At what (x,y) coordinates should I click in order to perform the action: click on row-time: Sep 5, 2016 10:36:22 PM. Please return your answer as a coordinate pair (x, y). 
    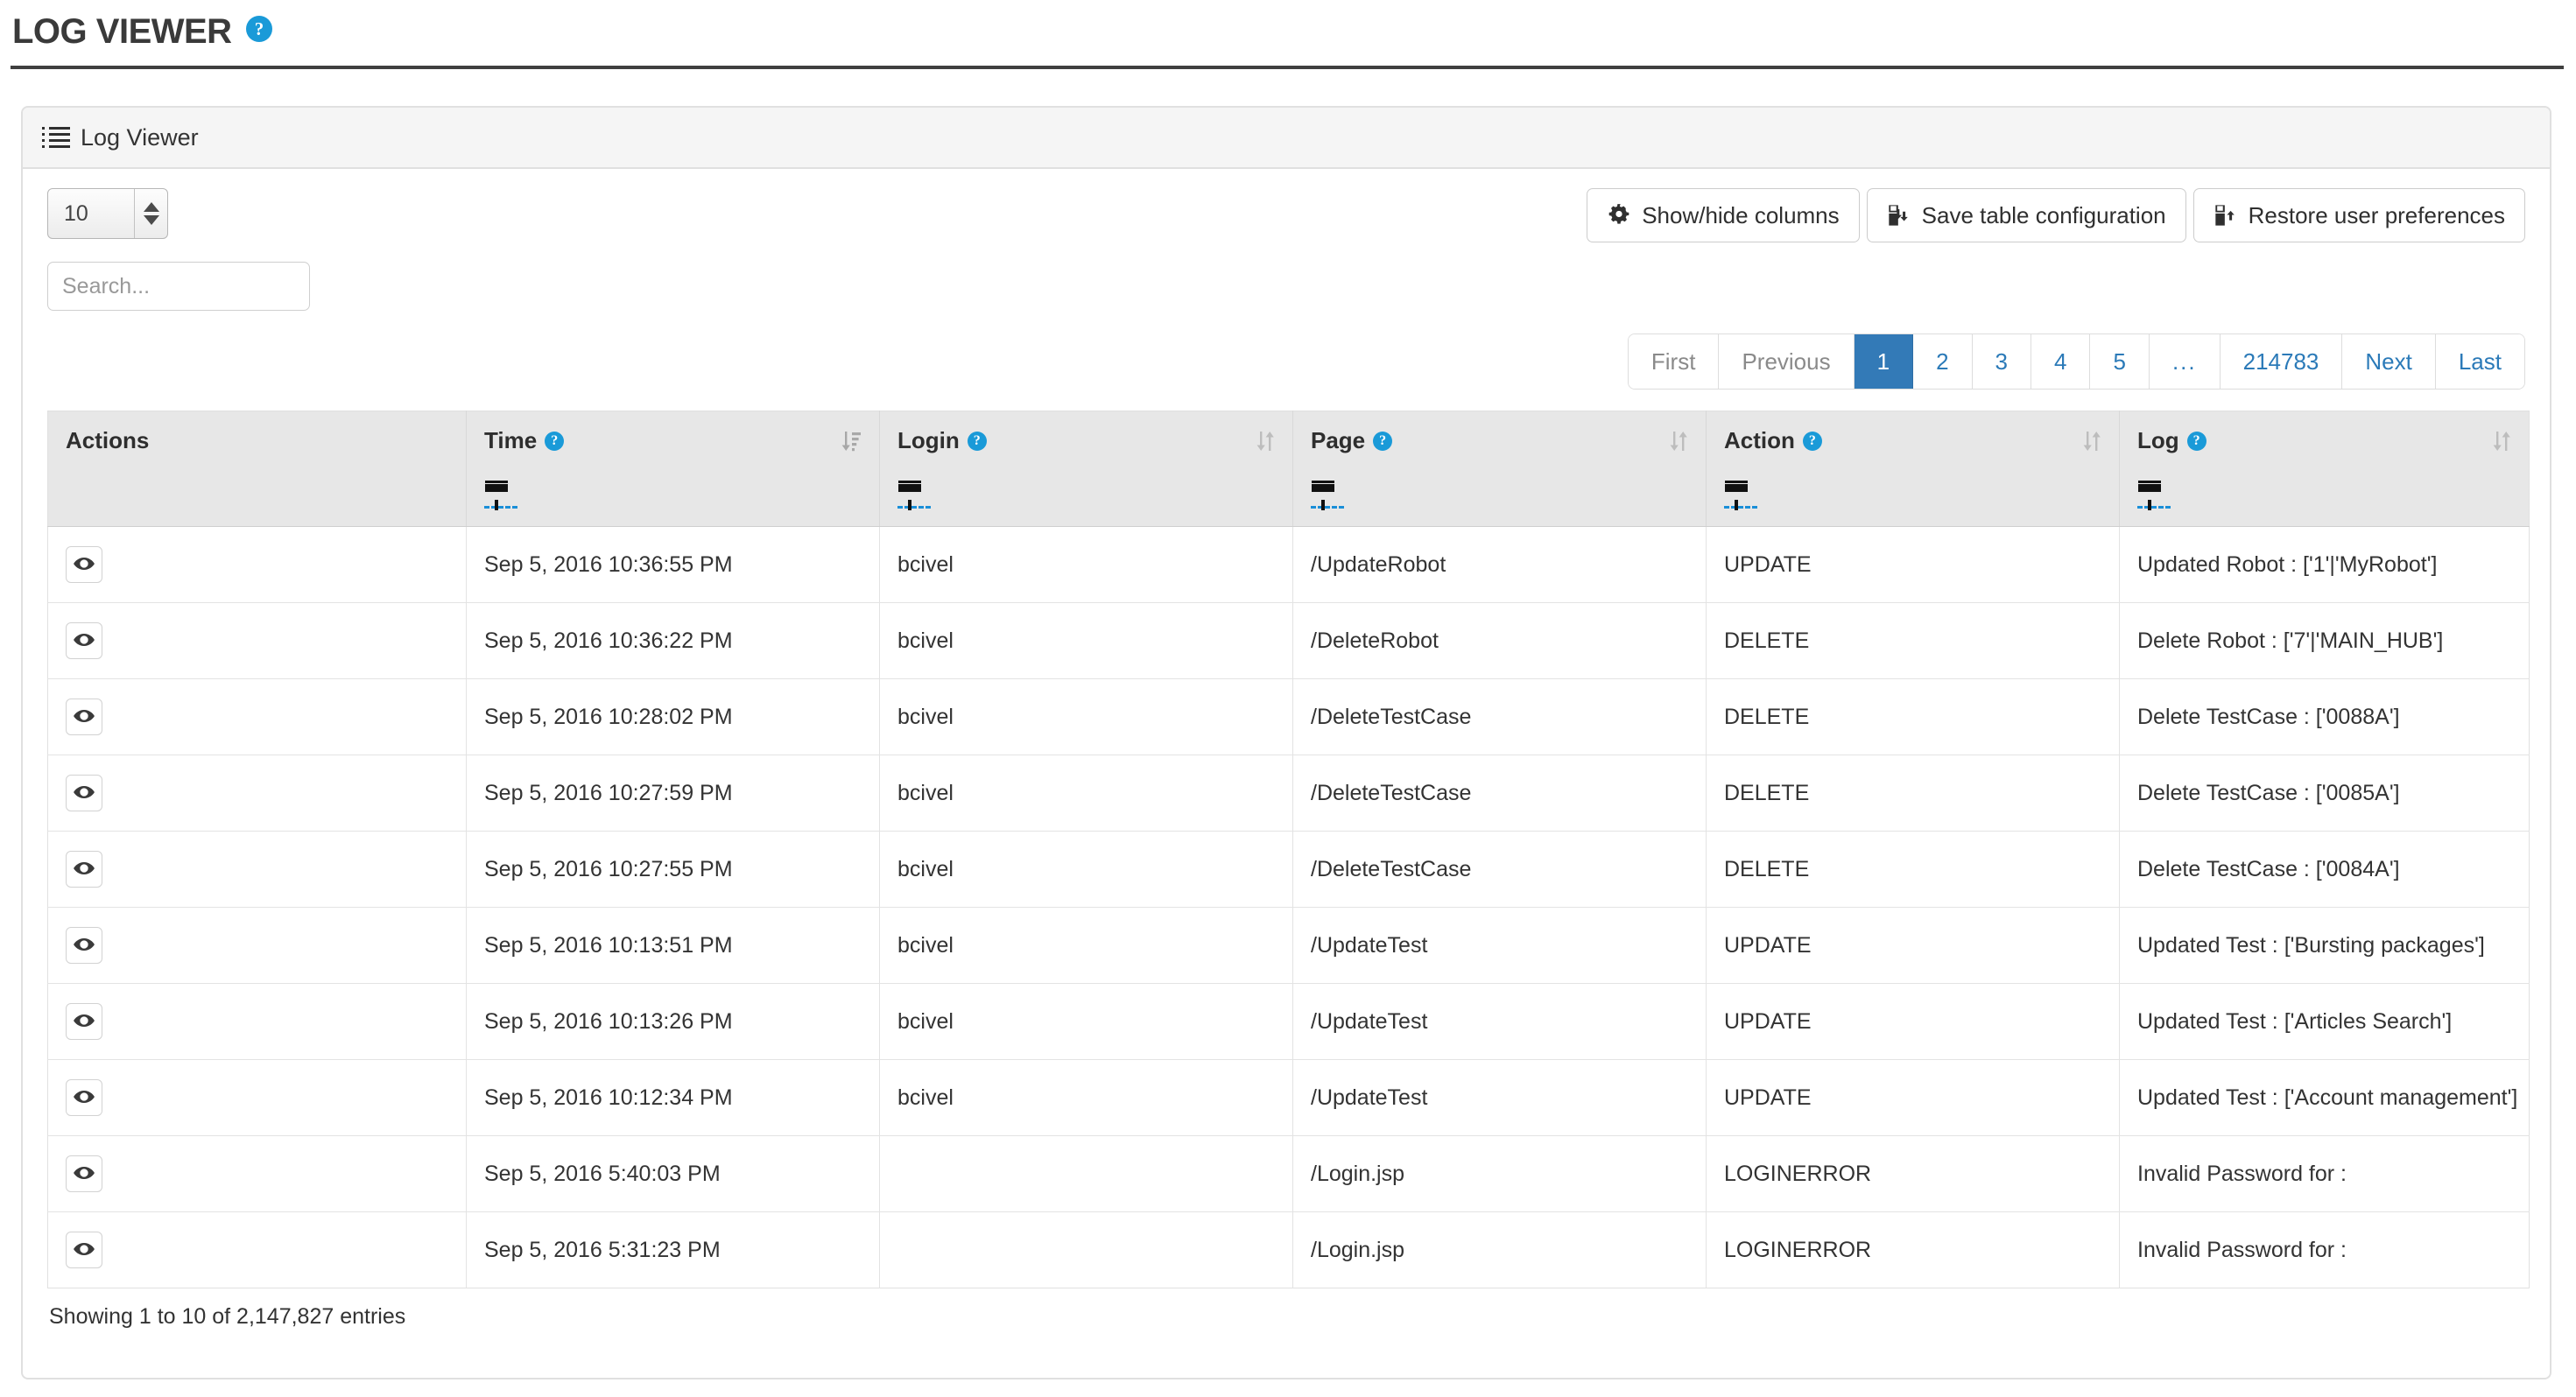
    Looking at the image, I should click on (673, 640).